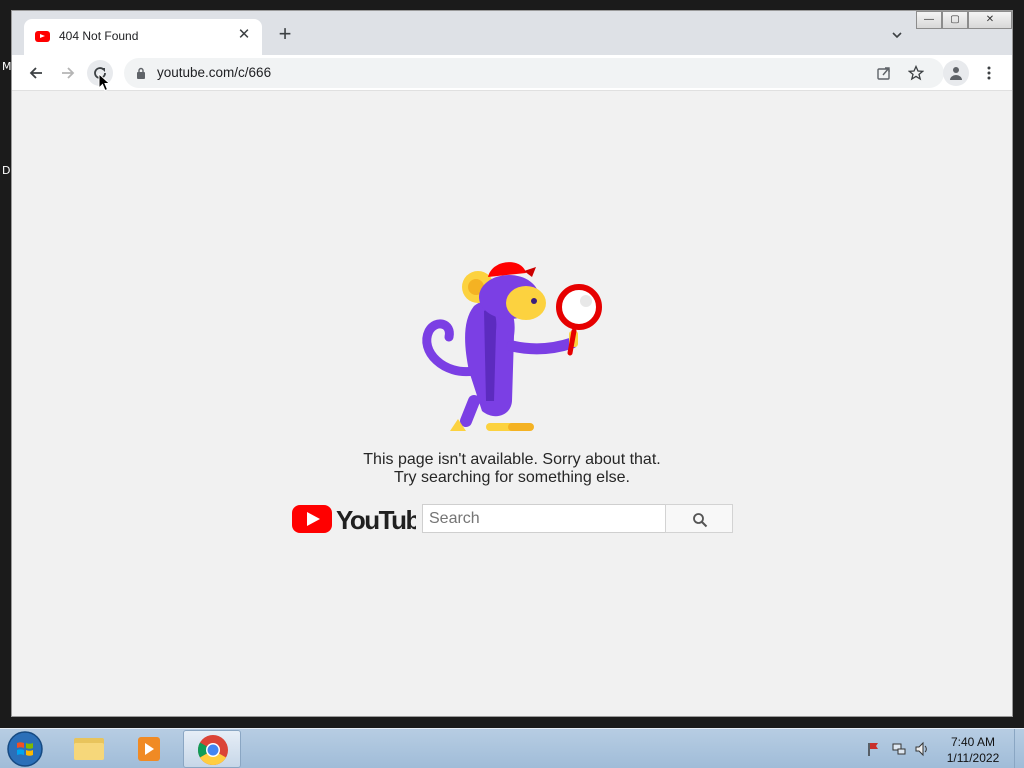 This screenshot has width=1024, height=768. What do you see at coordinates (104, 82) in the screenshot?
I see `mouse-cursor-icon` at bounding box center [104, 82].